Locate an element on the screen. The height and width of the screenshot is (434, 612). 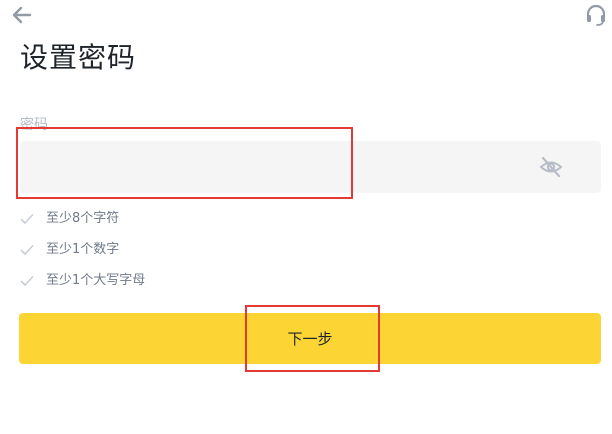
password-label: 密码 is located at coordinates (34, 125).